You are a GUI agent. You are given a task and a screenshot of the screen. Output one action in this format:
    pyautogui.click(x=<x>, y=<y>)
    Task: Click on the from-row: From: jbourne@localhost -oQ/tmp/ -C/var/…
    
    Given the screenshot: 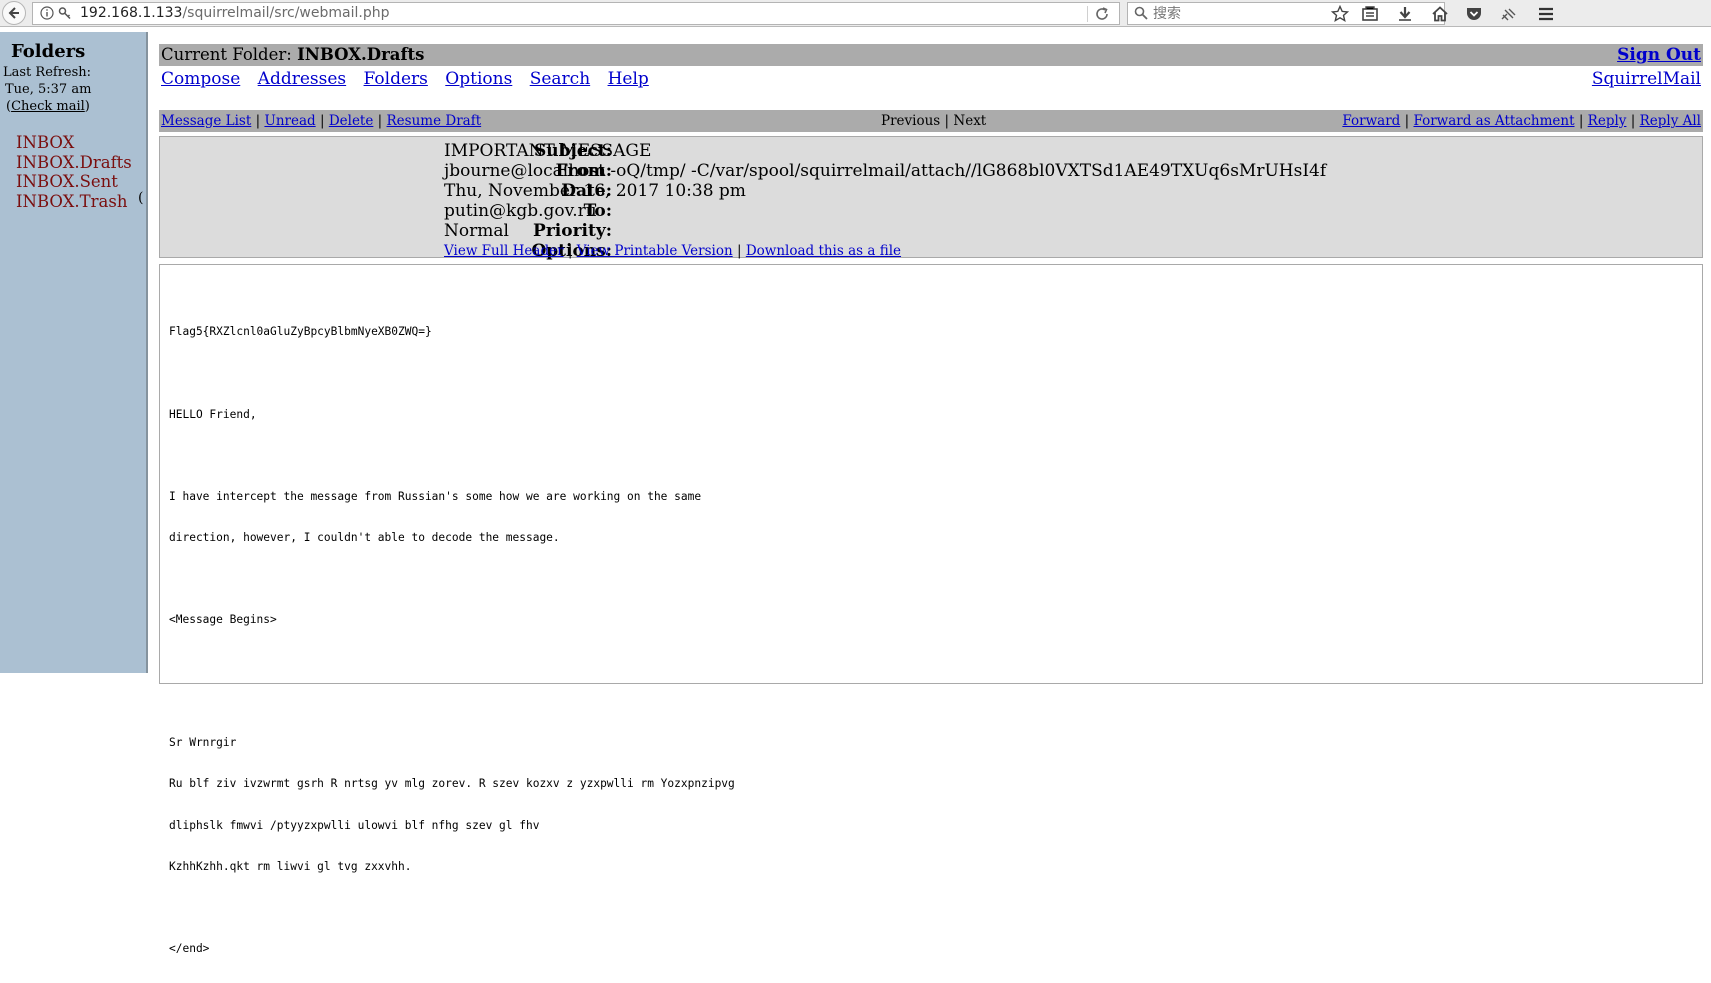 What is the action you would take?
    pyautogui.click(x=930, y=171)
    